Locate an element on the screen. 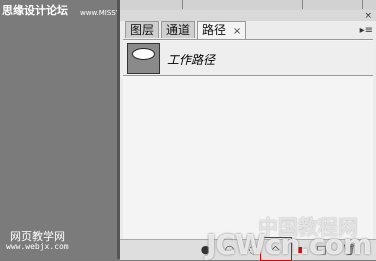  watermark-top-left: 思缘设计论坛 is located at coordinates (35, 10).